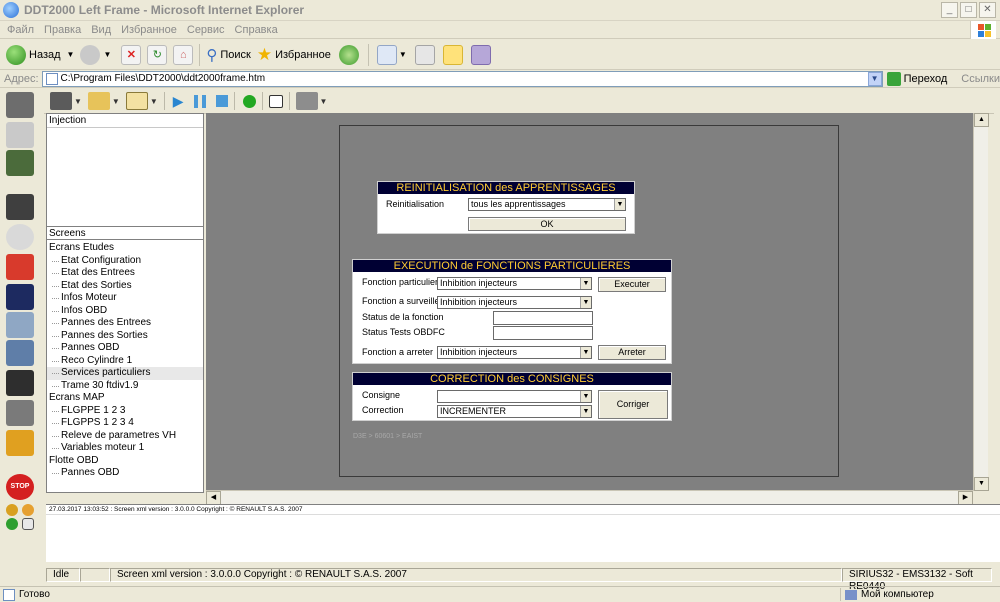 Image resolution: width=1000 pixels, height=602 pixels. What do you see at coordinates (500, 55) in the screenshot?
I see `browser-toolbar: Назад ▼ ▼ ✕ ↻ ⌂ ⚲ Поиск ★ Избранное ▼` at bounding box center [500, 55].